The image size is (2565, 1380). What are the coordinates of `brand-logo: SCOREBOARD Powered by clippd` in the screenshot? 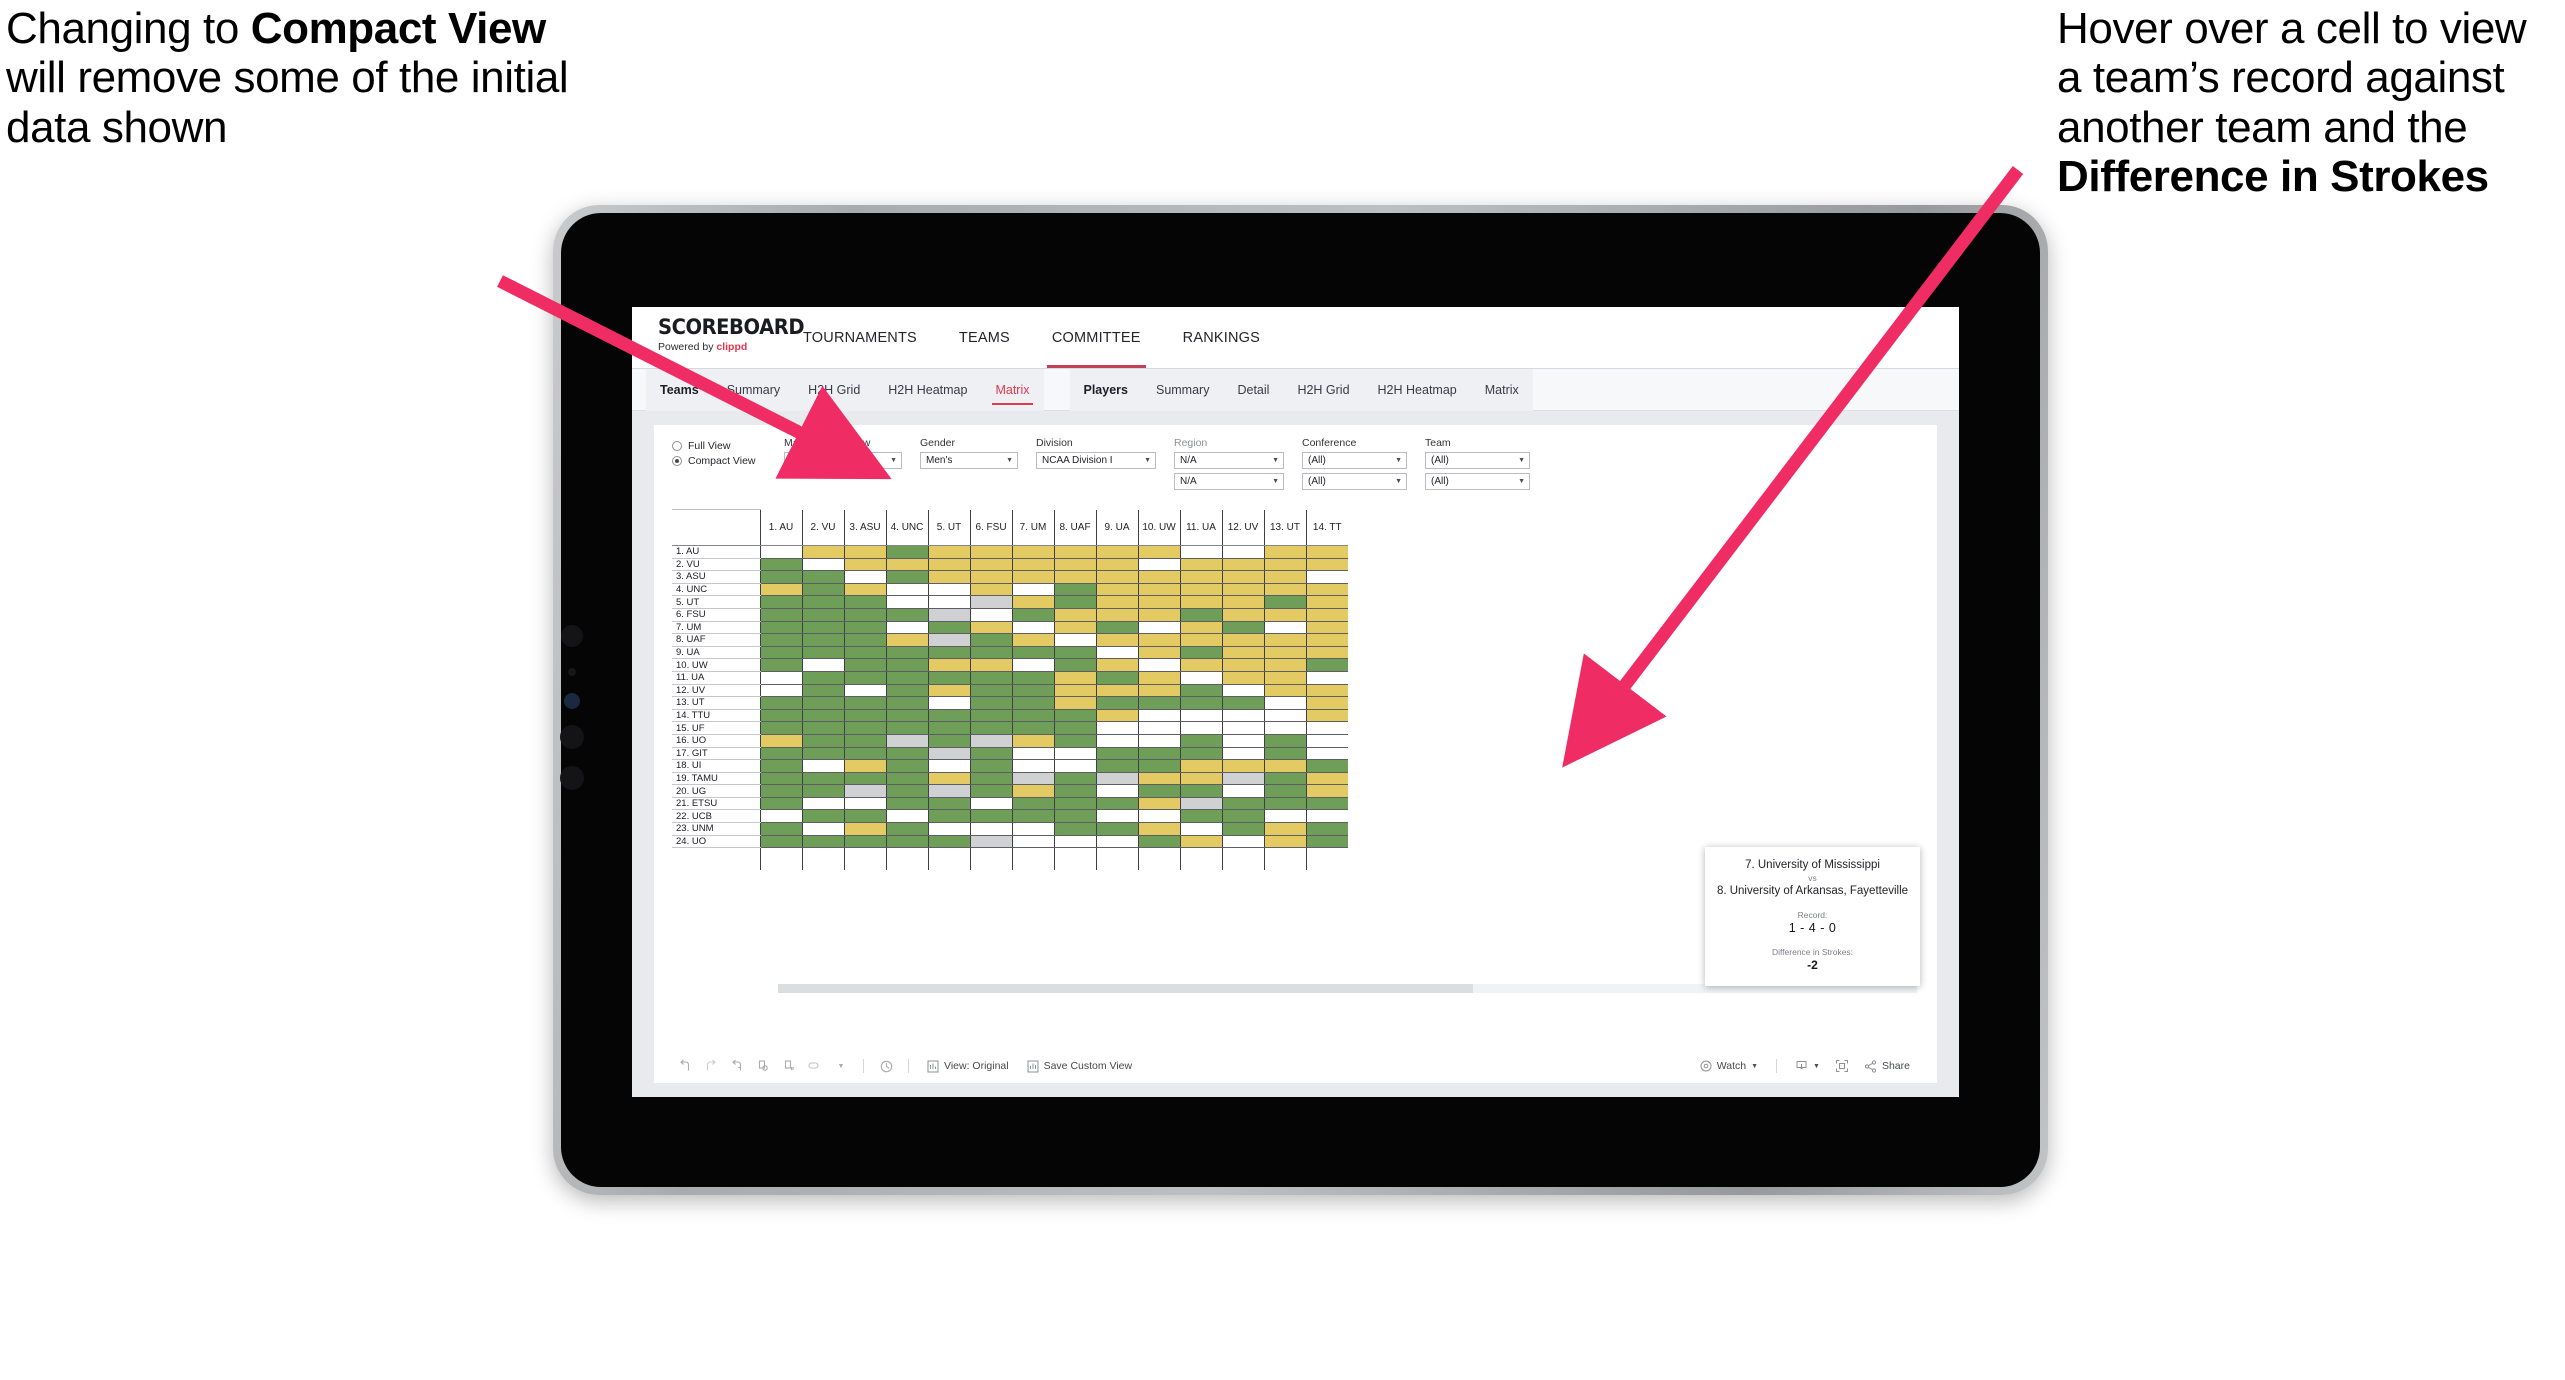 It's located at (718, 337).